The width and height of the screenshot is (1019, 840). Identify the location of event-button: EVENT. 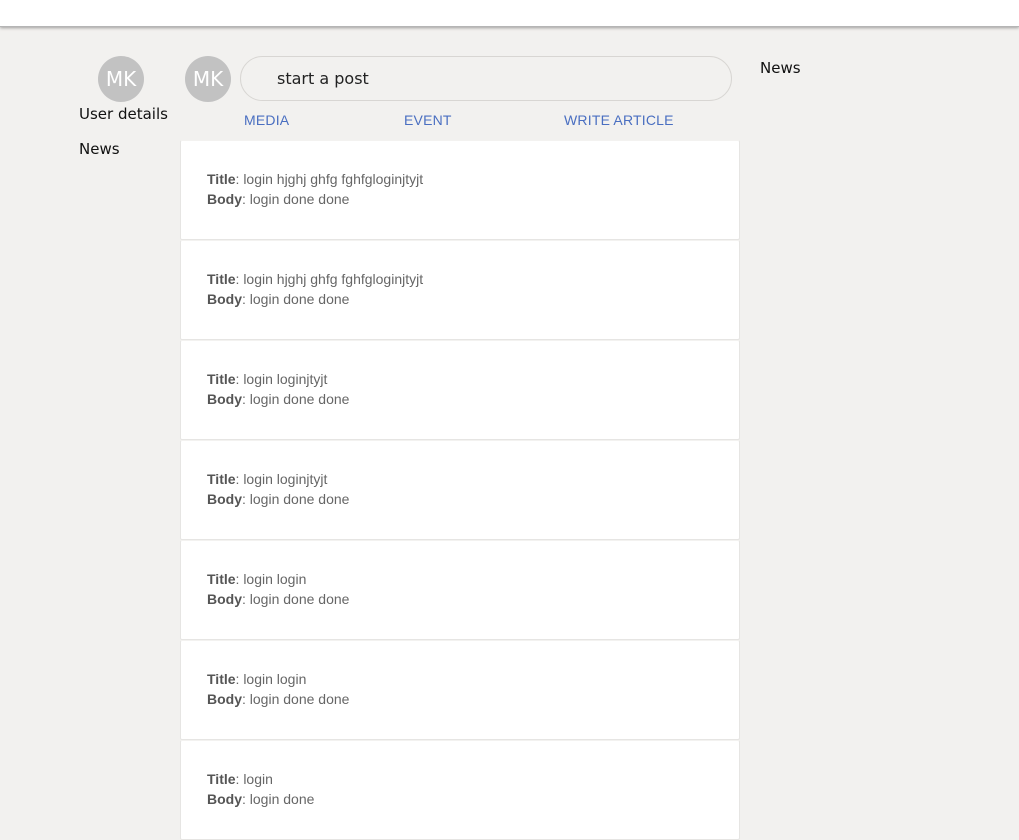
(428, 120).